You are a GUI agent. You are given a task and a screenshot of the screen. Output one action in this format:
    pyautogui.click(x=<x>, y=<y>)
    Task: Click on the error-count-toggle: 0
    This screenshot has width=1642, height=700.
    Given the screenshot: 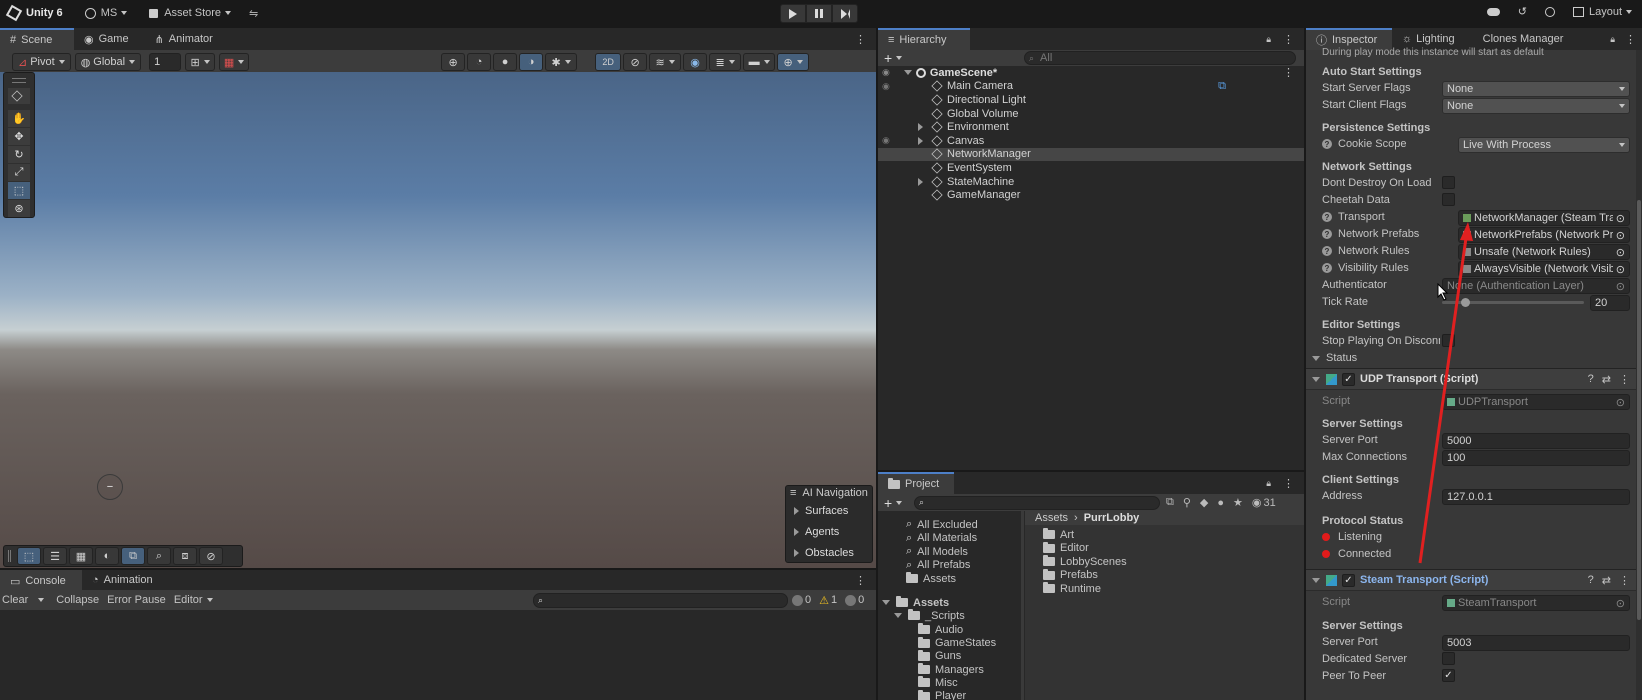 What is the action you would take?
    pyautogui.click(x=854, y=600)
    